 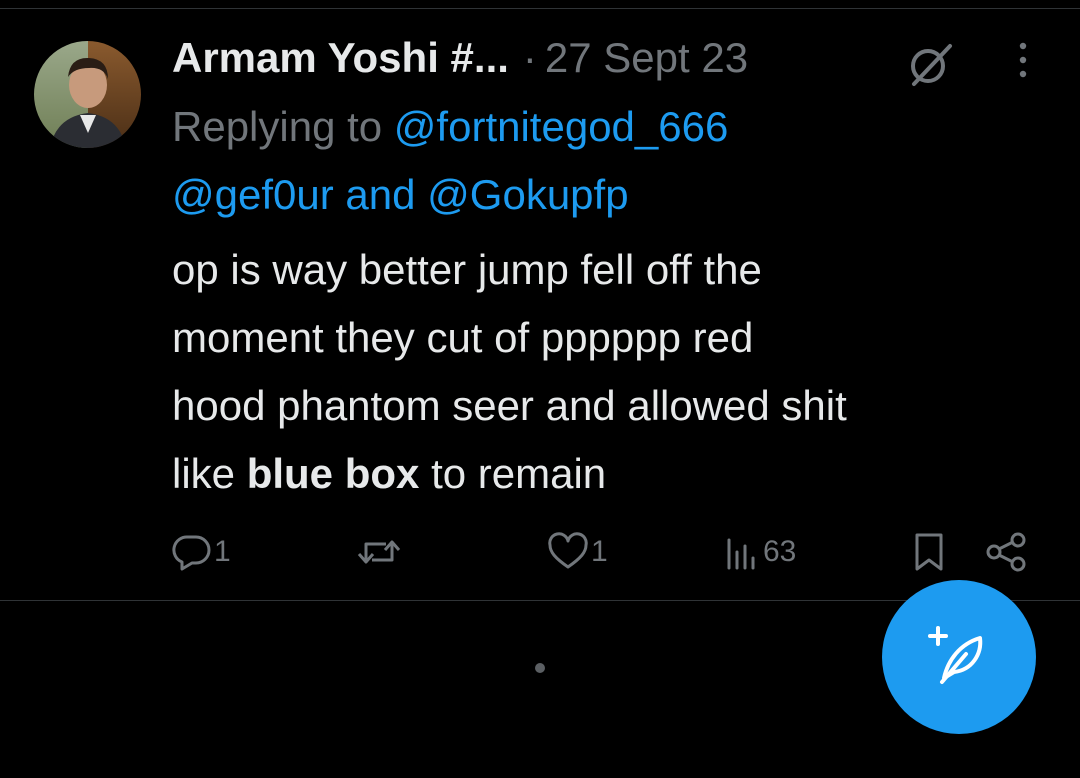 What do you see at coordinates (87, 94) in the screenshot?
I see `avatar` at bounding box center [87, 94].